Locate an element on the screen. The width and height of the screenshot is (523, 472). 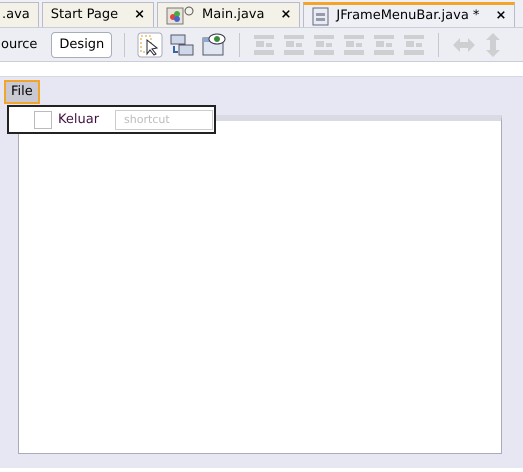
editor-tab: Start Page × is located at coordinates (98, 14).